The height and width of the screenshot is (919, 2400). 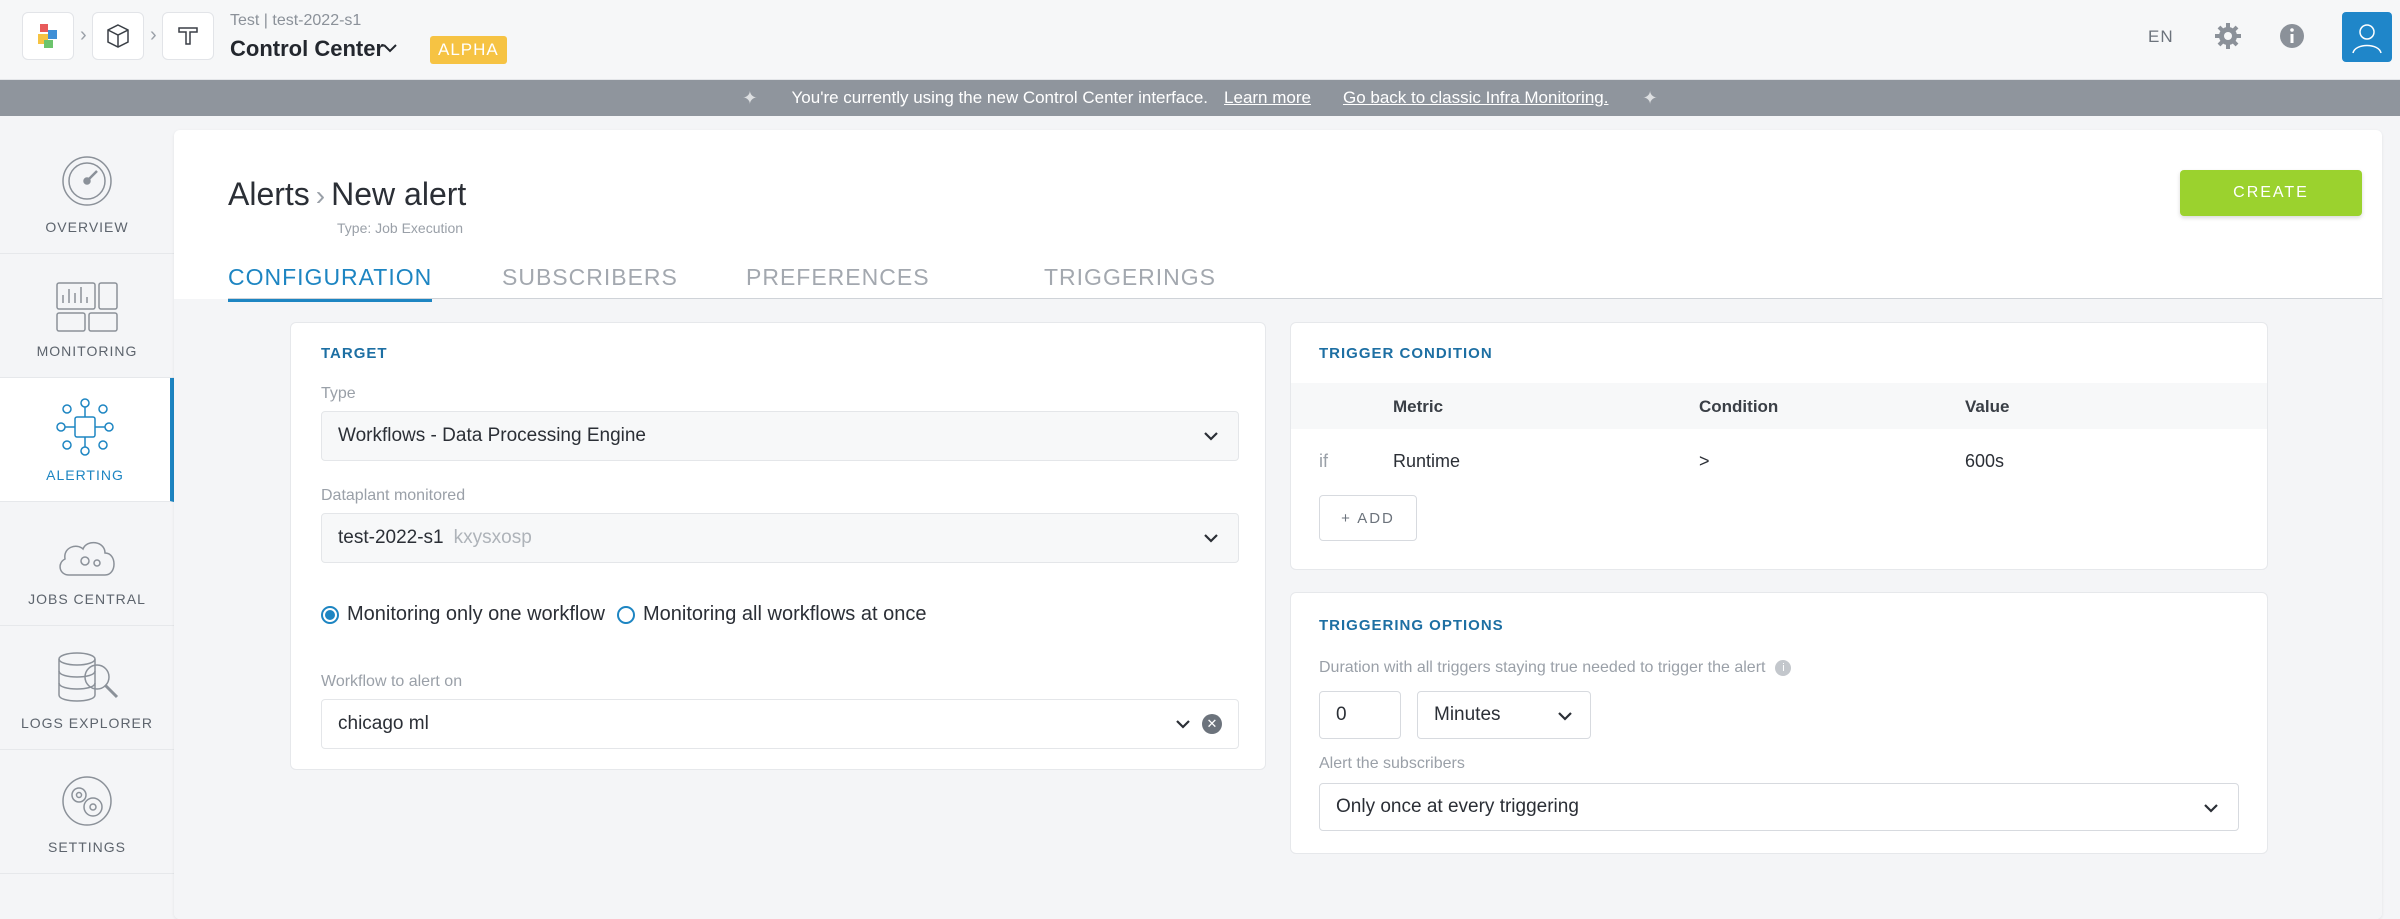 I want to click on radio-all-workflows: Monitoring all workflows at once, so click(x=771, y=614).